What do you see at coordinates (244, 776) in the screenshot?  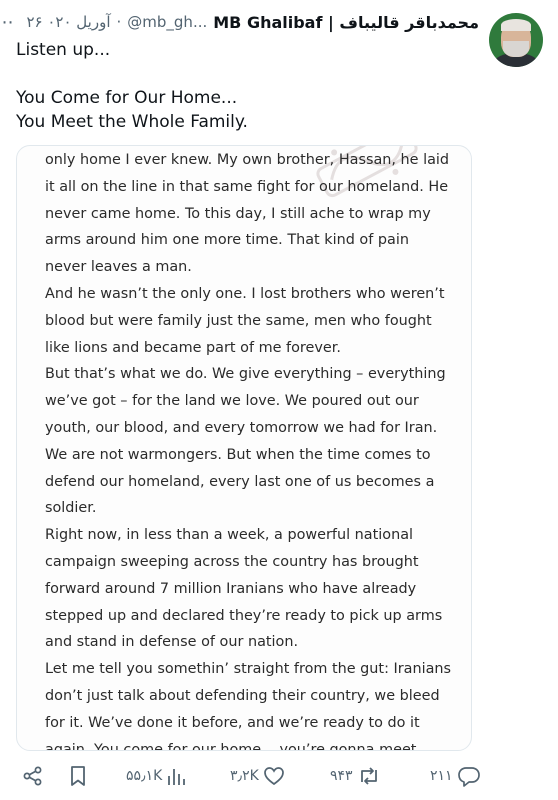 I see `likes-count: ۳٫۲K` at bounding box center [244, 776].